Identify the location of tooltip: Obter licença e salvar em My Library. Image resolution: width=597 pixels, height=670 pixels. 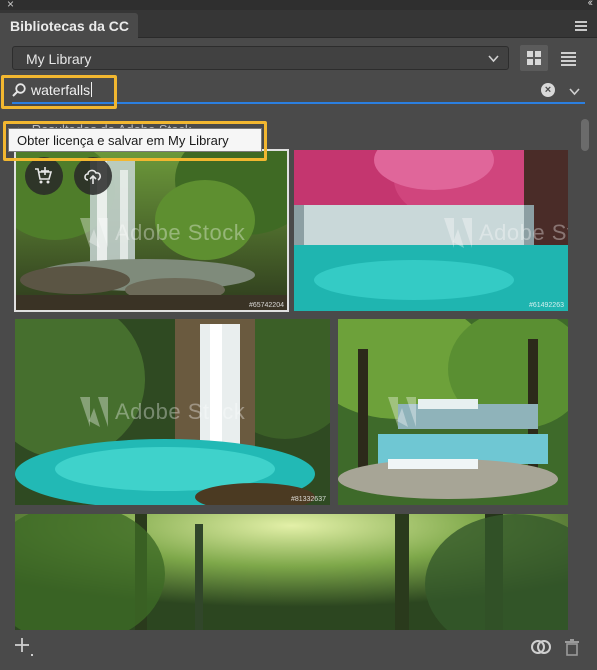
(135, 140).